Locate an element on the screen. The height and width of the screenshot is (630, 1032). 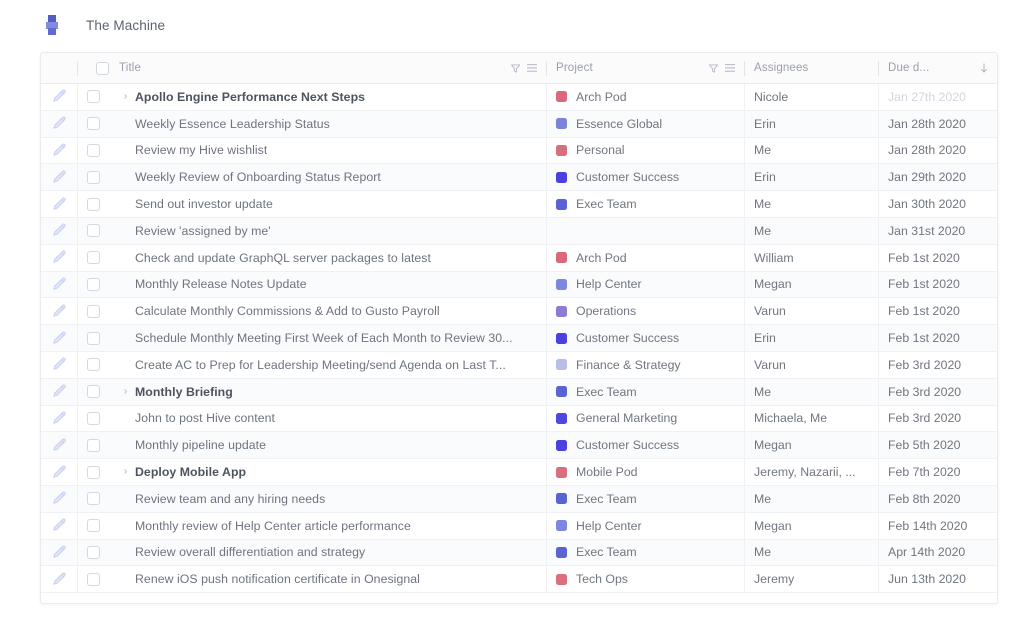
row-title-cell: › Apollo Engine Performance Next Steps is located at coordinates (327, 97).